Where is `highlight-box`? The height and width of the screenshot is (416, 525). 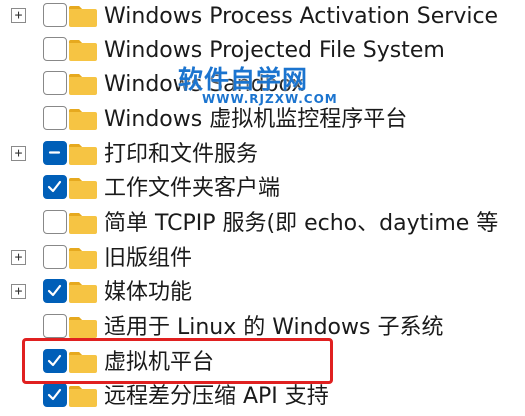 highlight-box is located at coordinates (177, 361).